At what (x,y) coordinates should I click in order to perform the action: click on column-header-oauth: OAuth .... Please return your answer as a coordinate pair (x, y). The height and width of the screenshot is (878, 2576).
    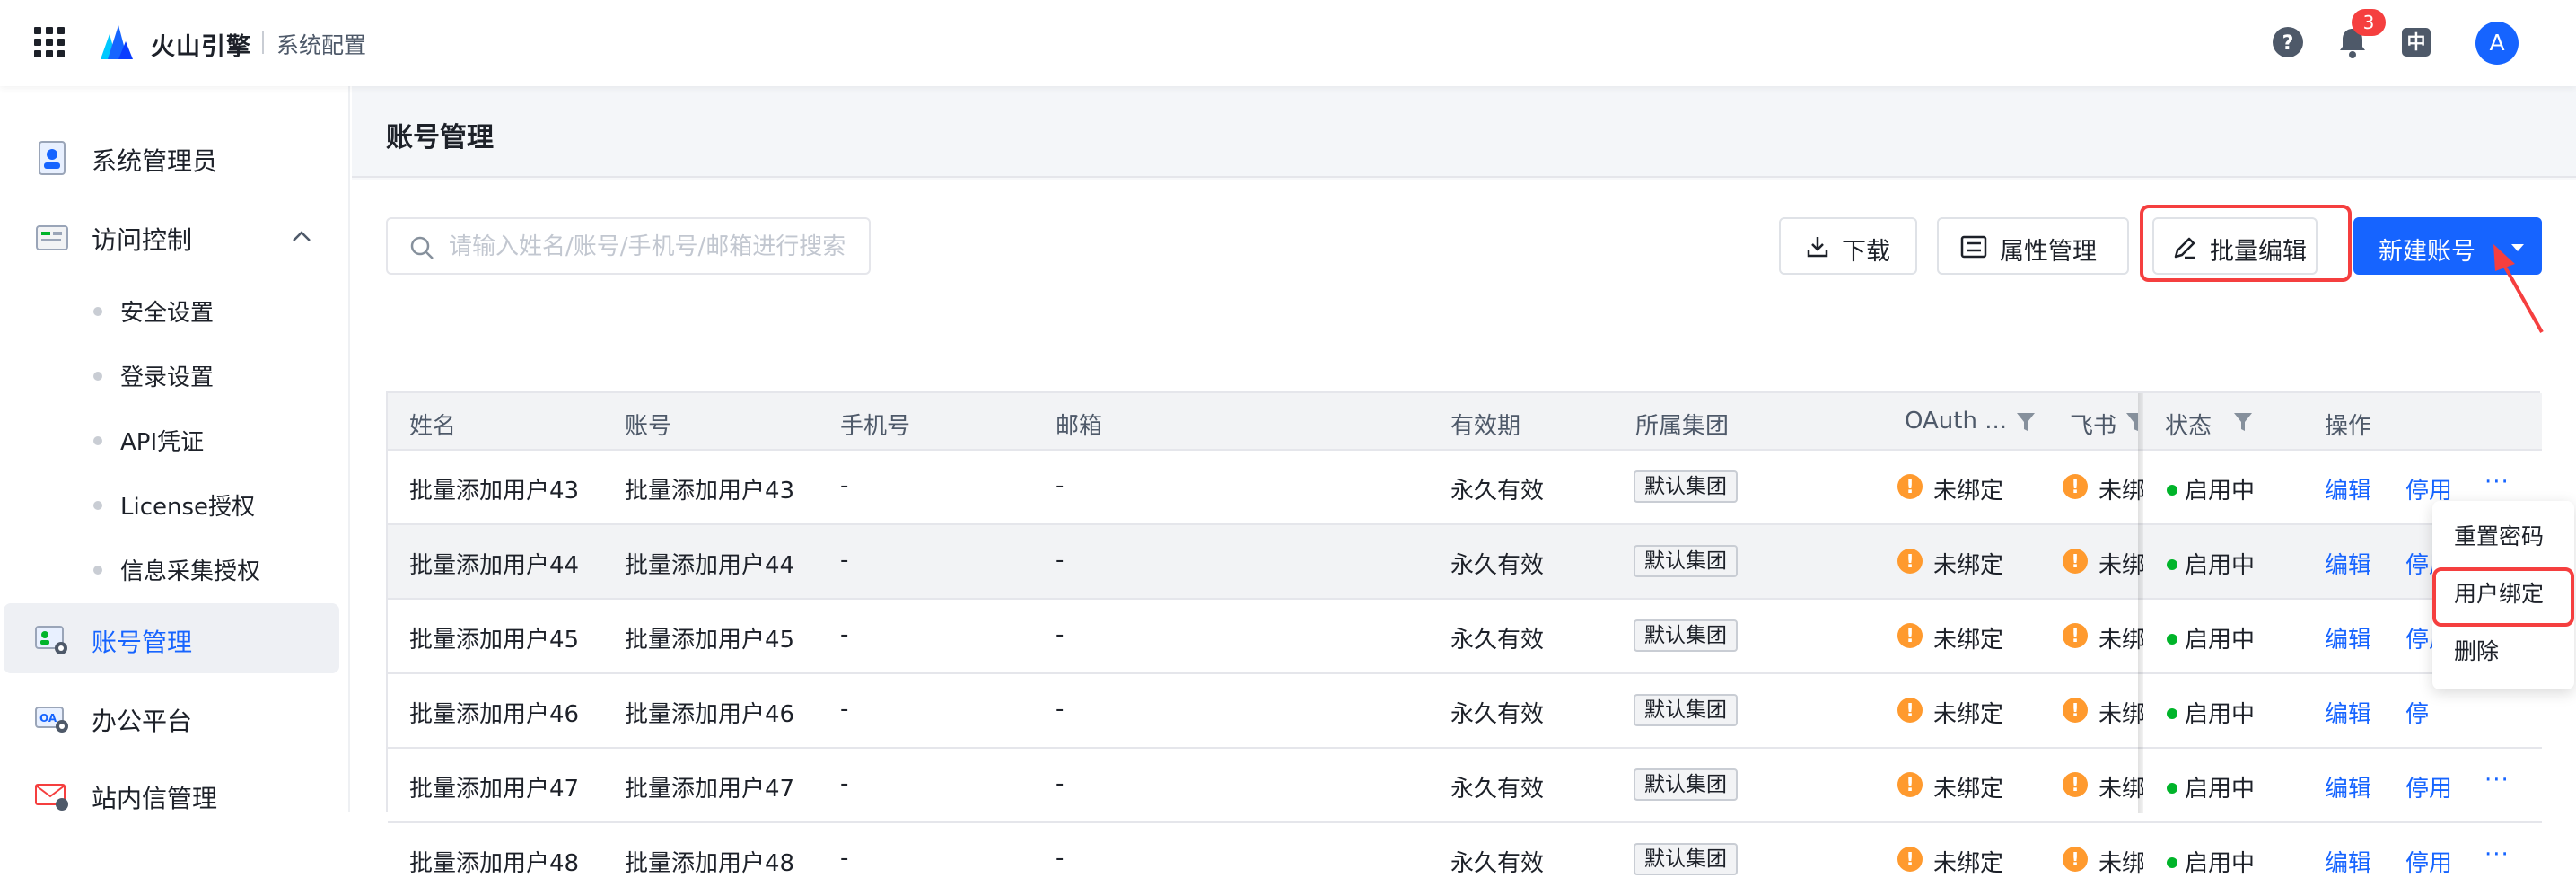
    Looking at the image, I should click on (1957, 421).